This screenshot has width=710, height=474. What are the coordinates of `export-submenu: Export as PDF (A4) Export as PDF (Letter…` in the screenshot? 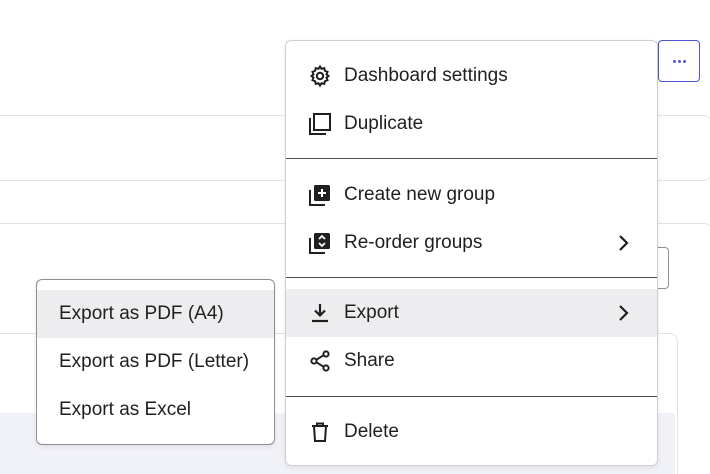 It's located at (155, 362).